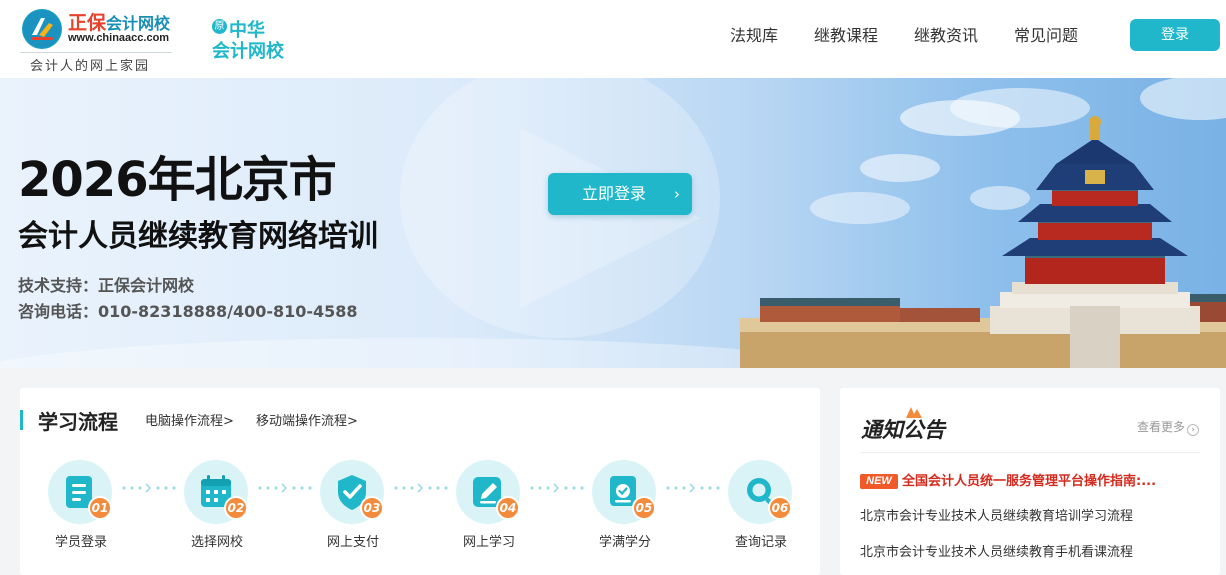 This screenshot has width=1226, height=575. Describe the element at coordinates (1025, 550) in the screenshot. I see `notice-item: 北京市会计专业技术人员继续教育手机看课流程` at that location.